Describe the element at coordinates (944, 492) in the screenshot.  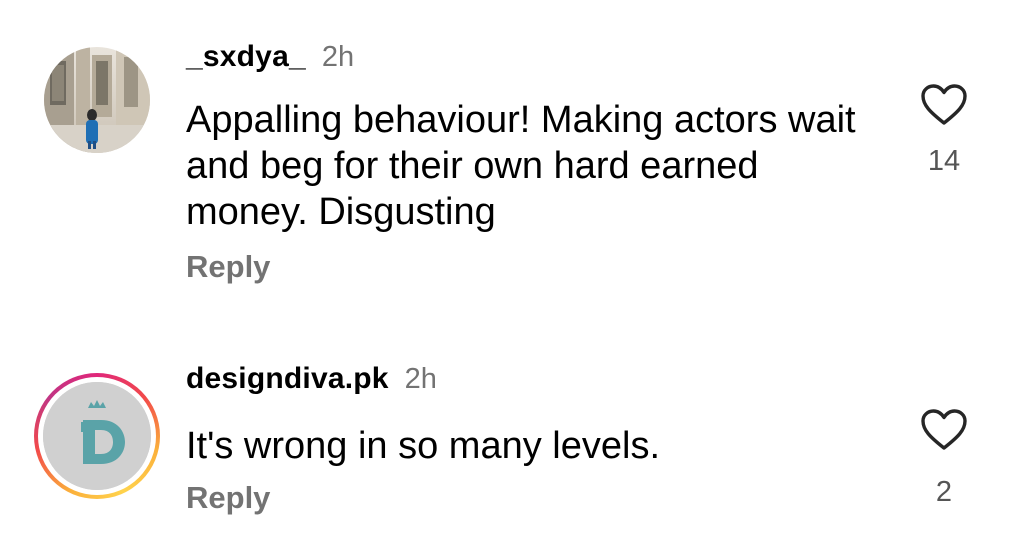
I see `like-count: 2` at that location.